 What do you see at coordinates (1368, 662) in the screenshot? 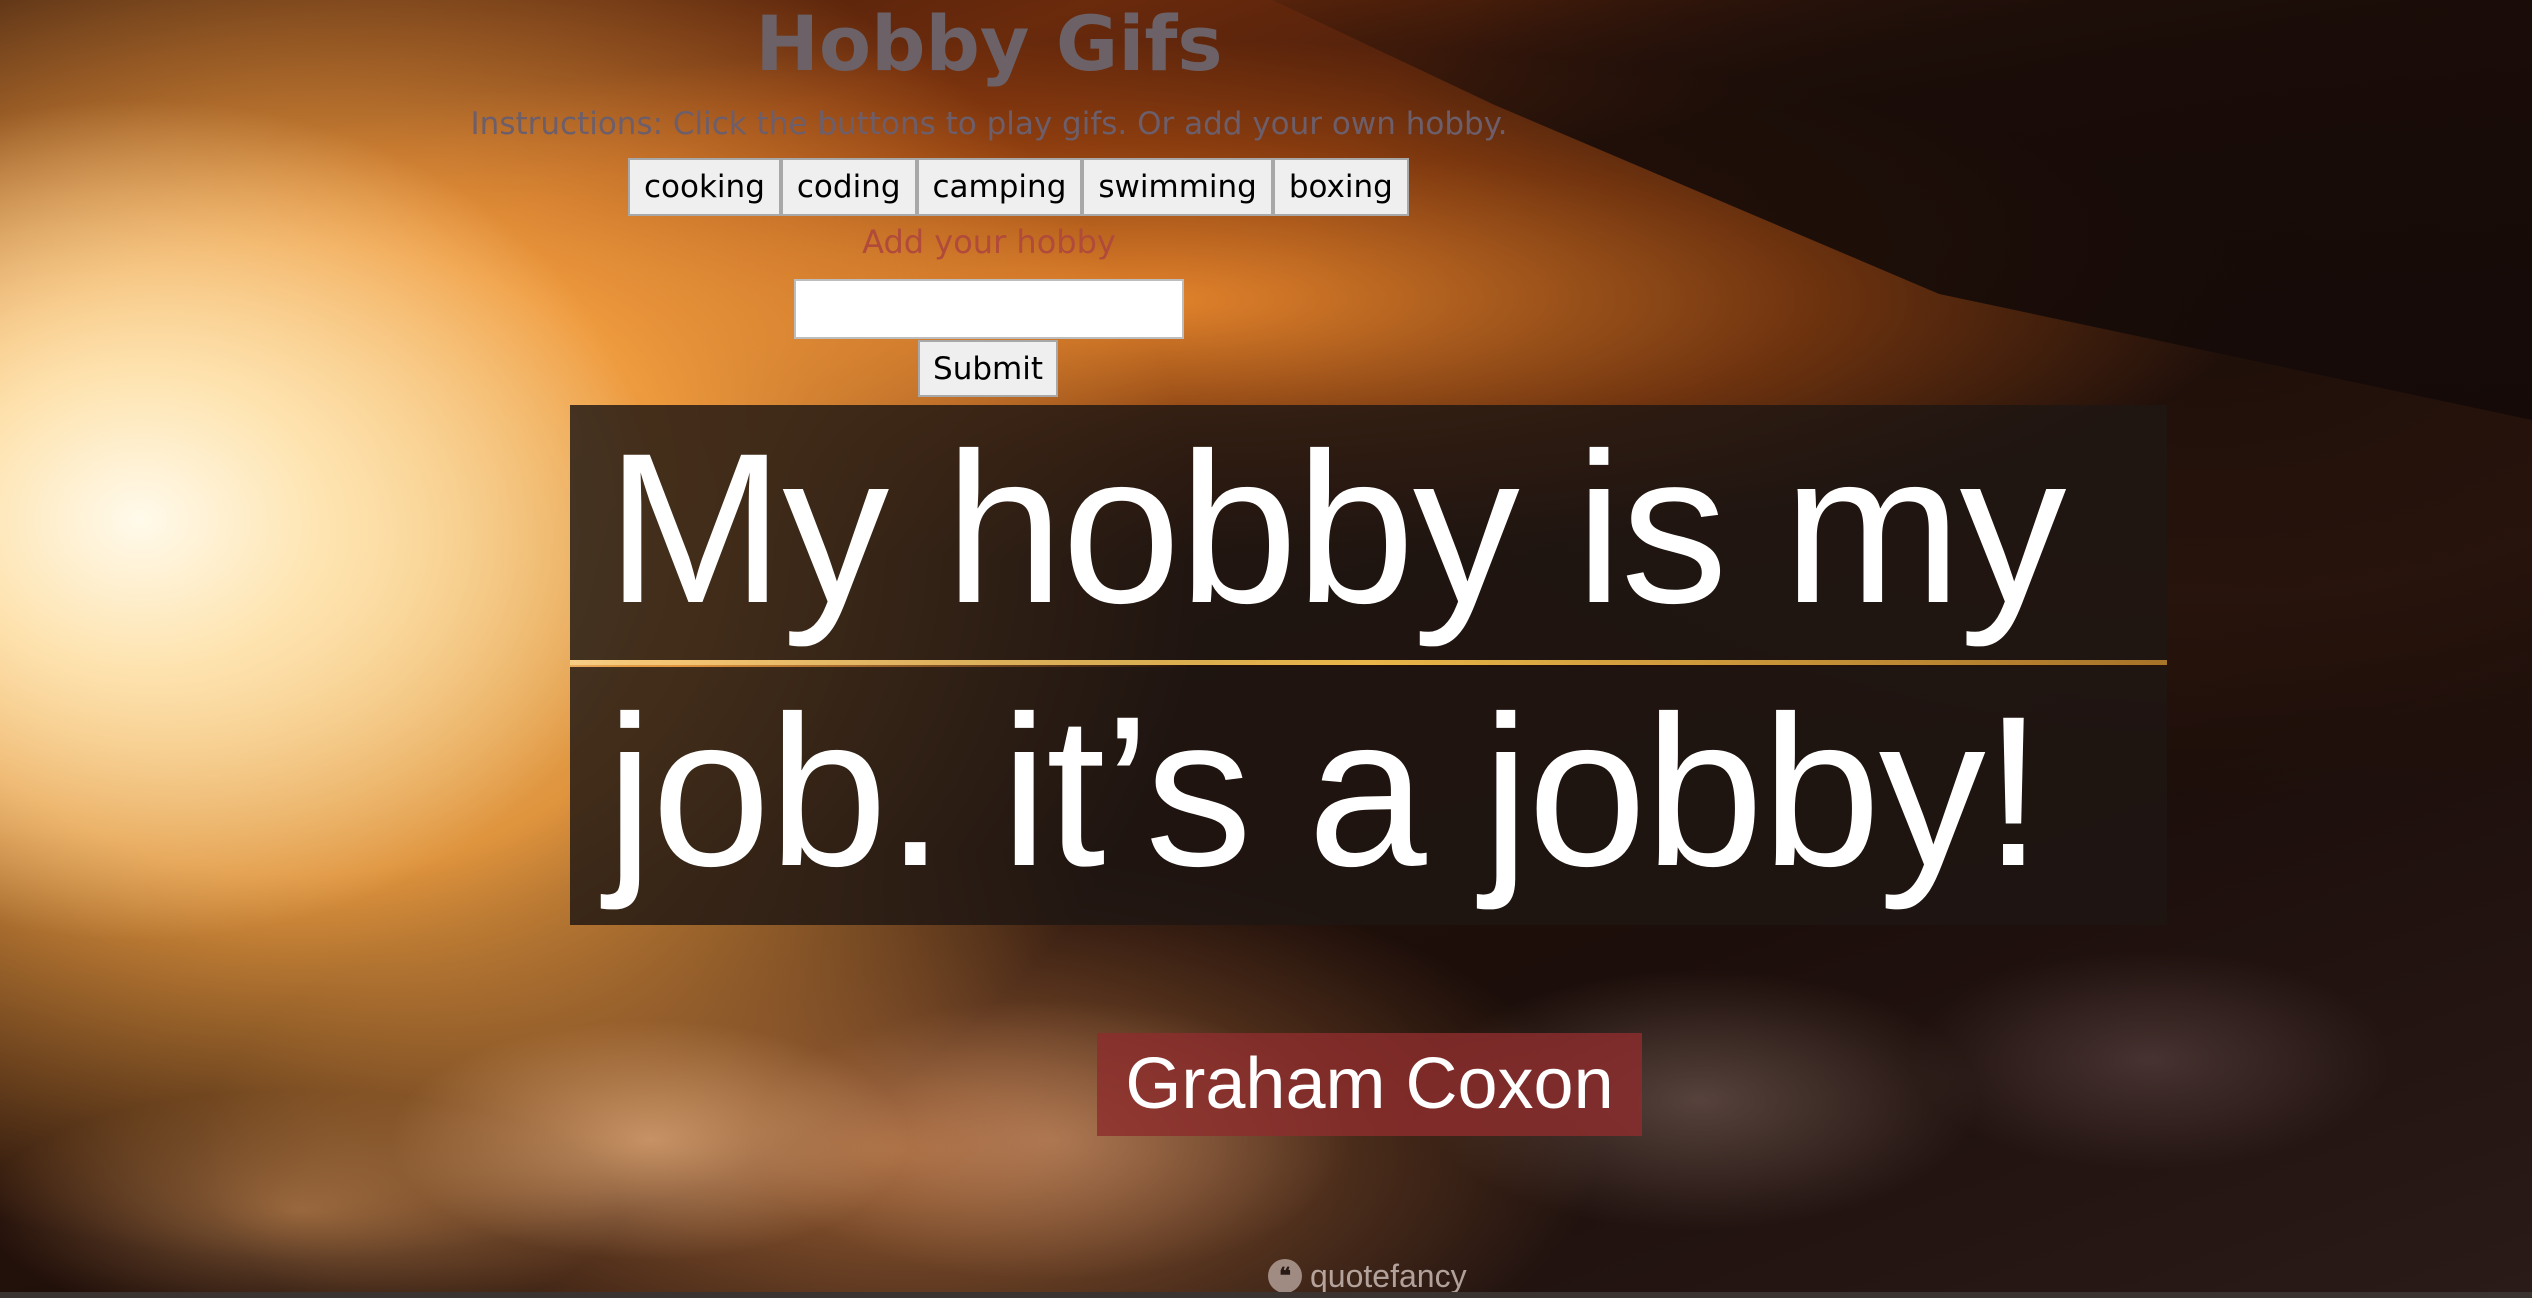
I see `quote-divider` at bounding box center [1368, 662].